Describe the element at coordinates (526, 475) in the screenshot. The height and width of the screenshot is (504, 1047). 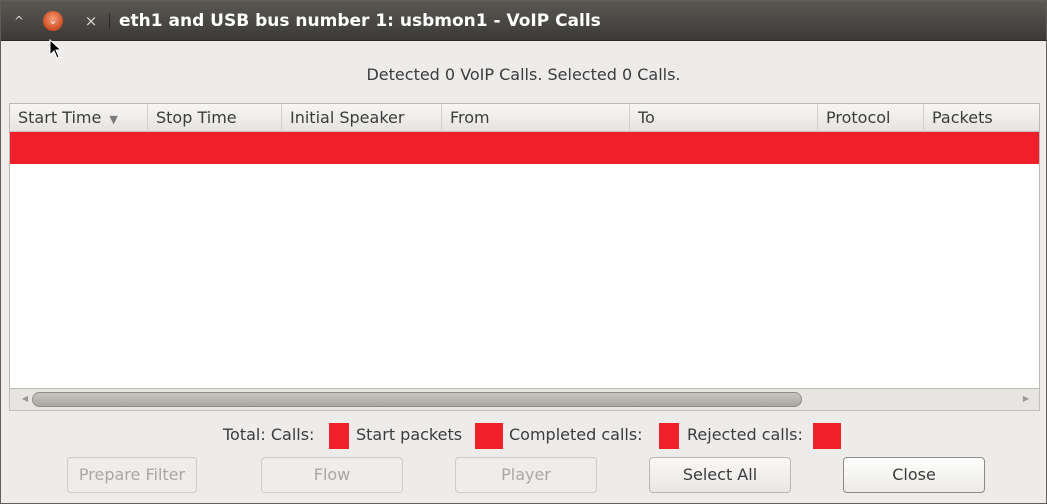
I see `player-button: Player` at that location.